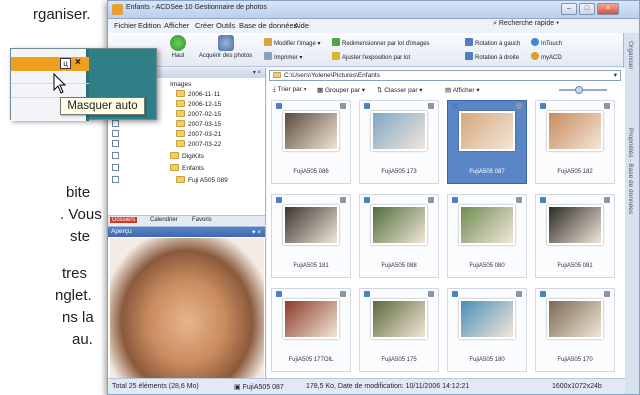 This screenshot has width=640, height=395. What do you see at coordinates (268, 56) in the screenshot?
I see `printer-icon` at bounding box center [268, 56].